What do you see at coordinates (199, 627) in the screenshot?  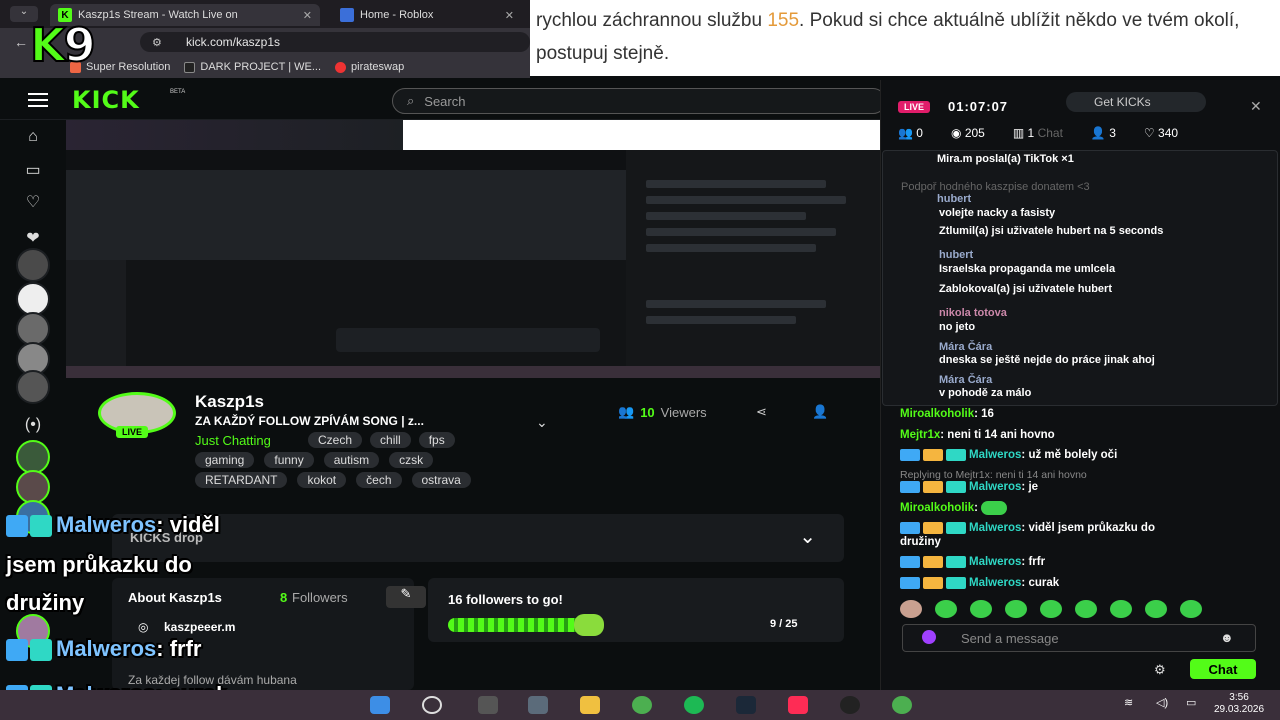 I see `social-link: kaszpeeer.m` at bounding box center [199, 627].